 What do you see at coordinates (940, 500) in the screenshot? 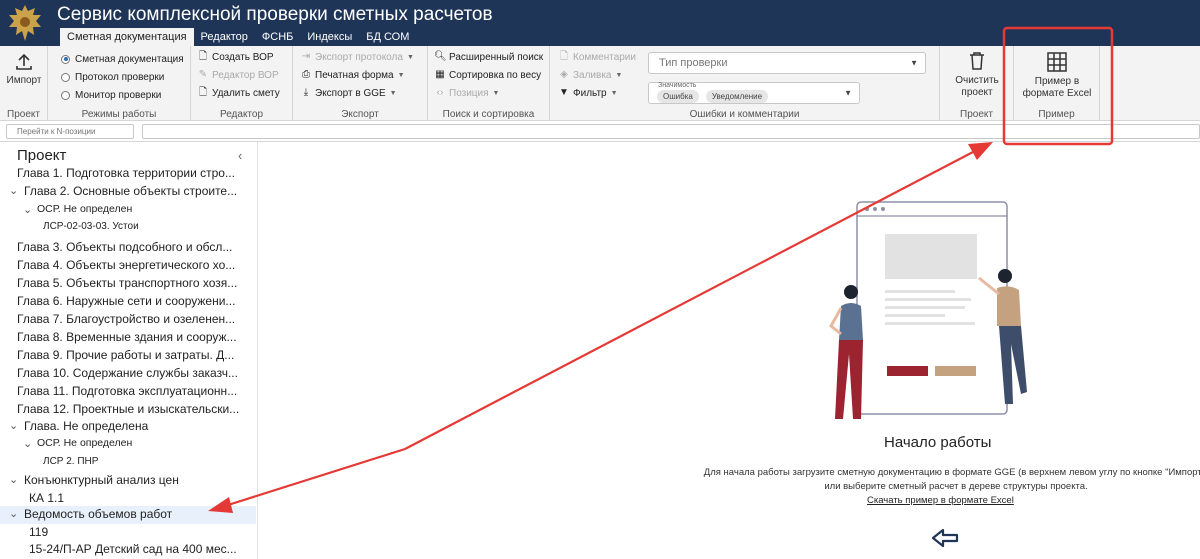
I see `download-example-link: Скачать пример в формате Excel` at bounding box center [940, 500].